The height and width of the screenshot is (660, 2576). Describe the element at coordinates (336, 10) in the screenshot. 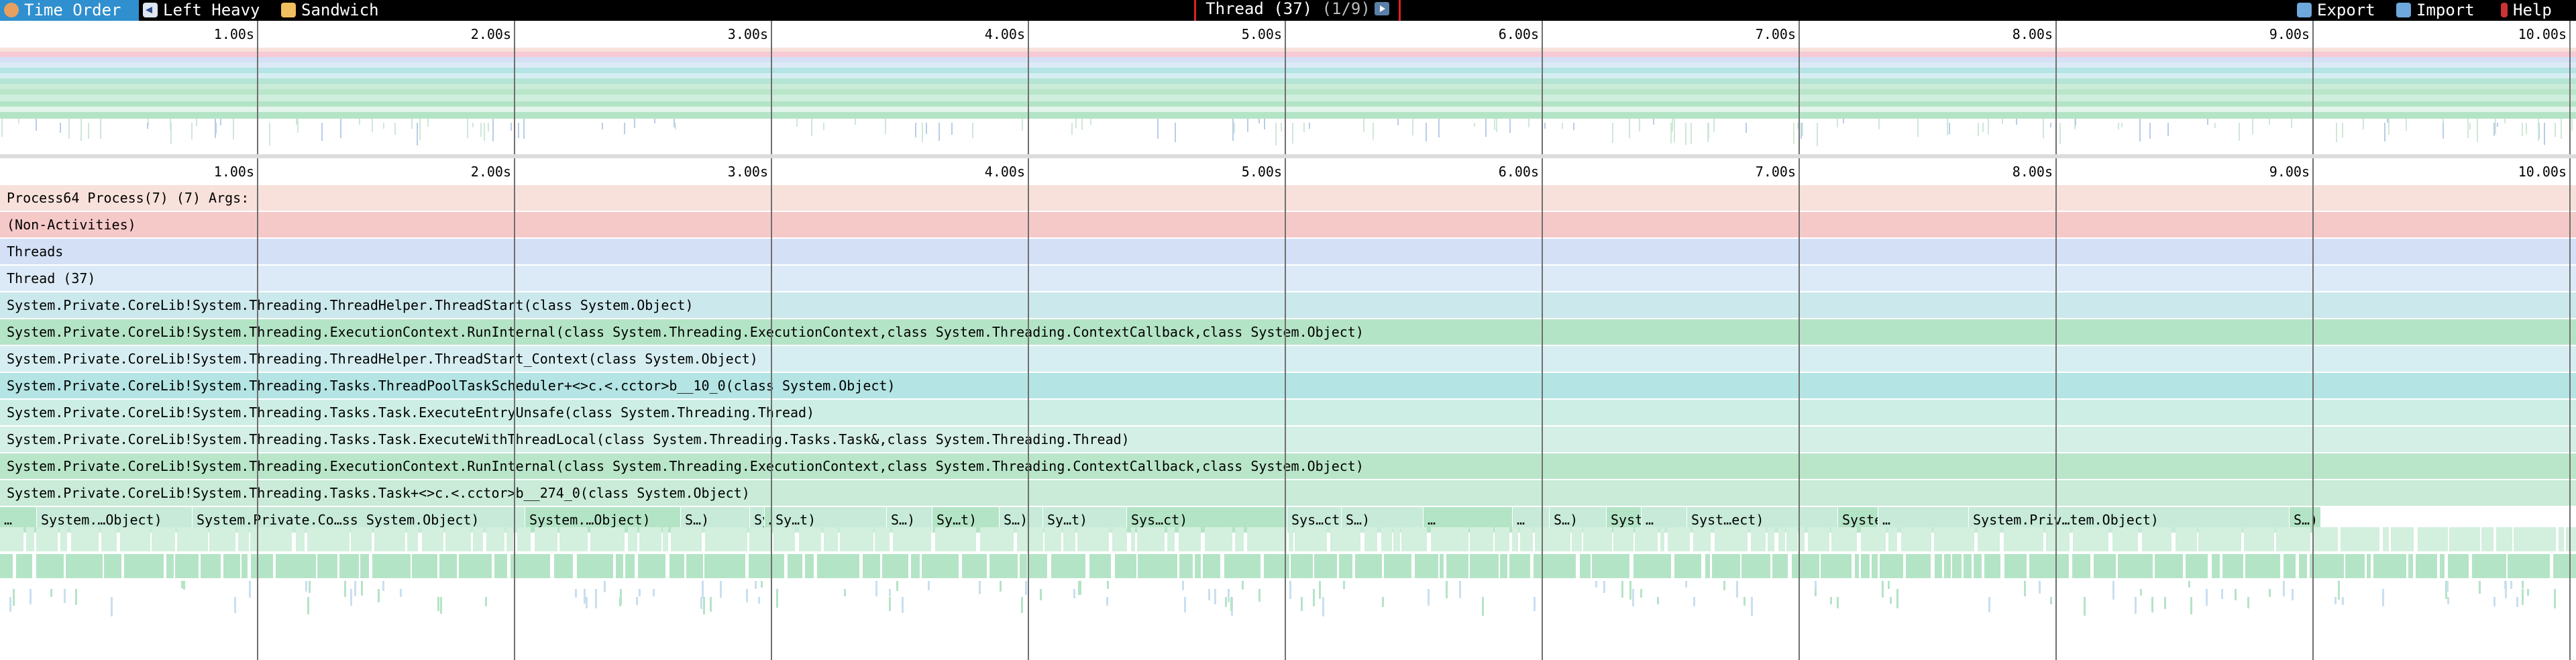

I see `tab-sandwich: Sandwich` at that location.